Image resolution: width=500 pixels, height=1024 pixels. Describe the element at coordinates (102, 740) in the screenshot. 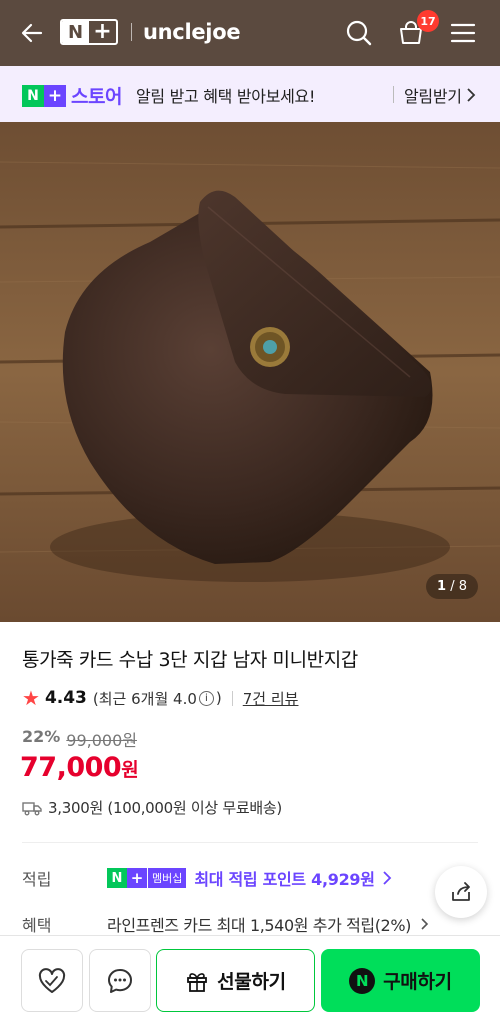

I see `original-price: 99,000원` at that location.